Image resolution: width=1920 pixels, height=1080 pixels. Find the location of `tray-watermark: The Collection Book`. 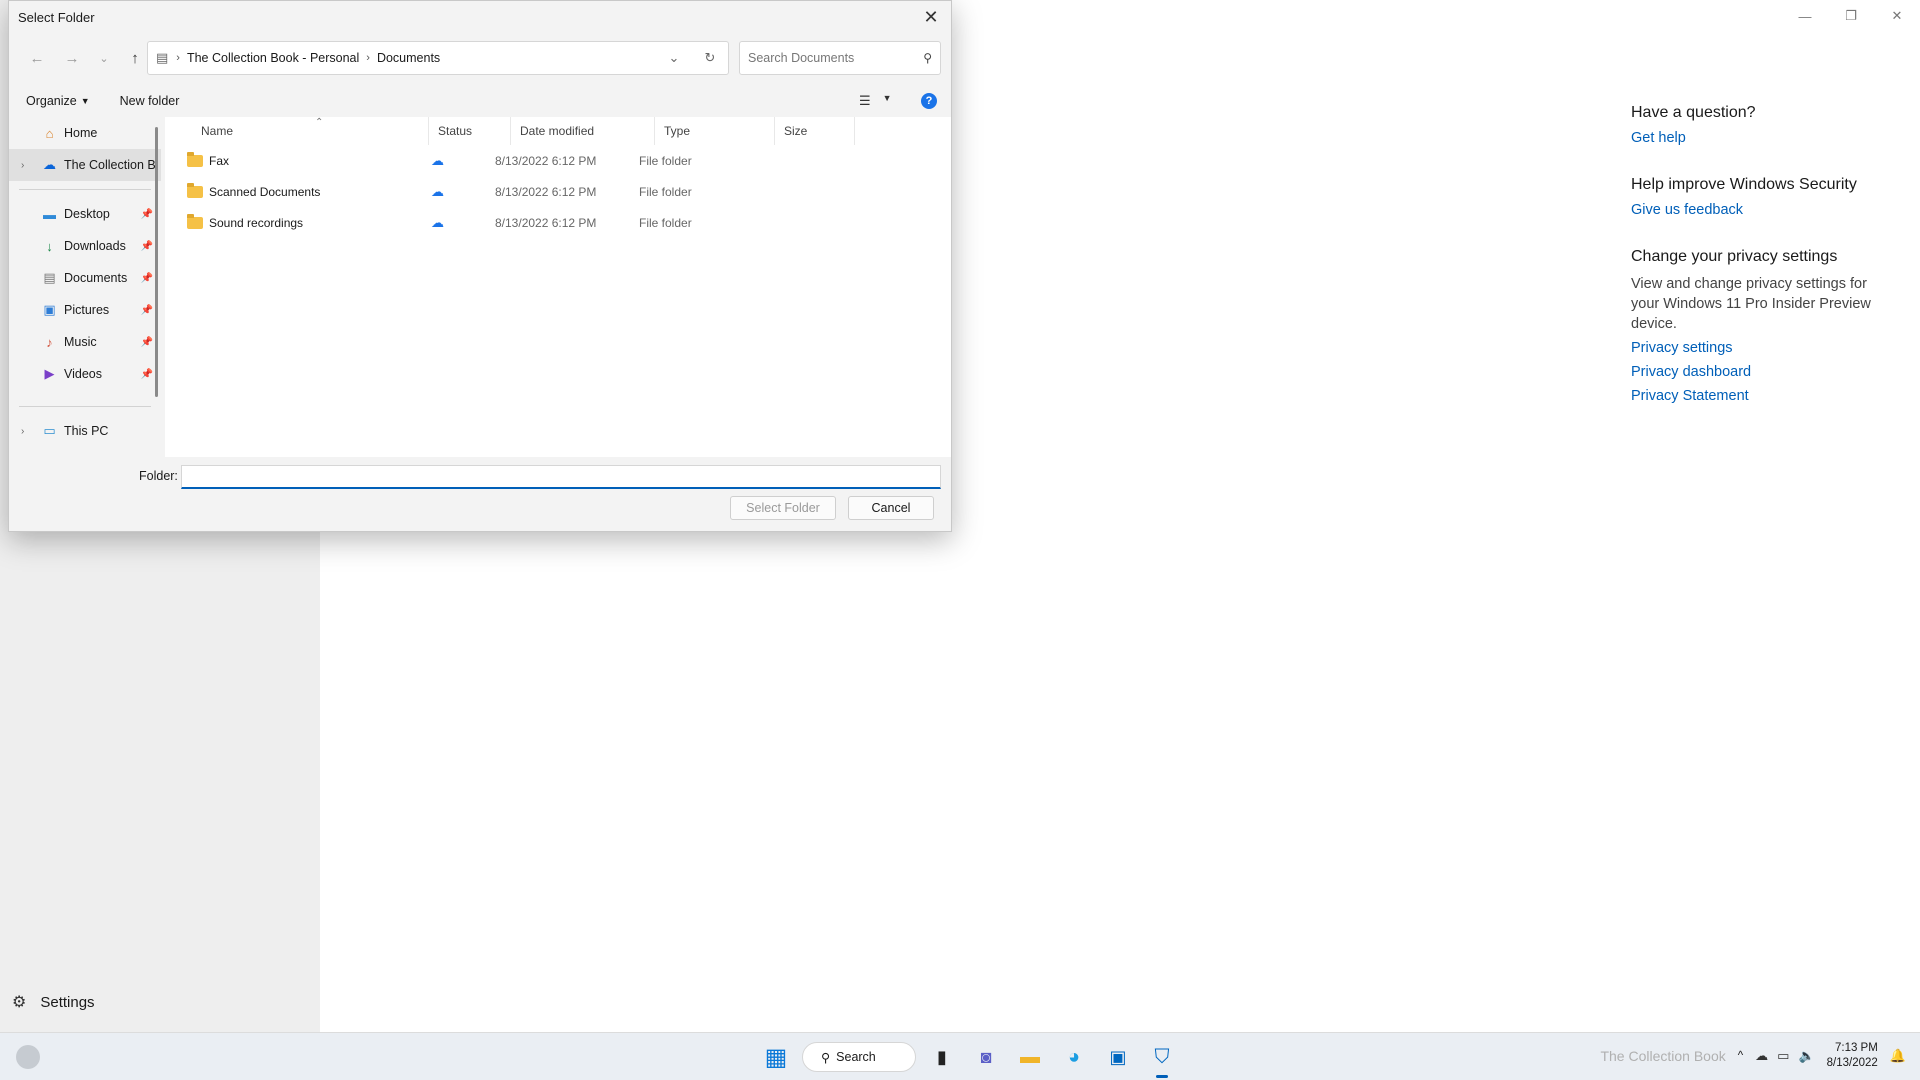

tray-watermark: The Collection Book is located at coordinates (1663, 1056).